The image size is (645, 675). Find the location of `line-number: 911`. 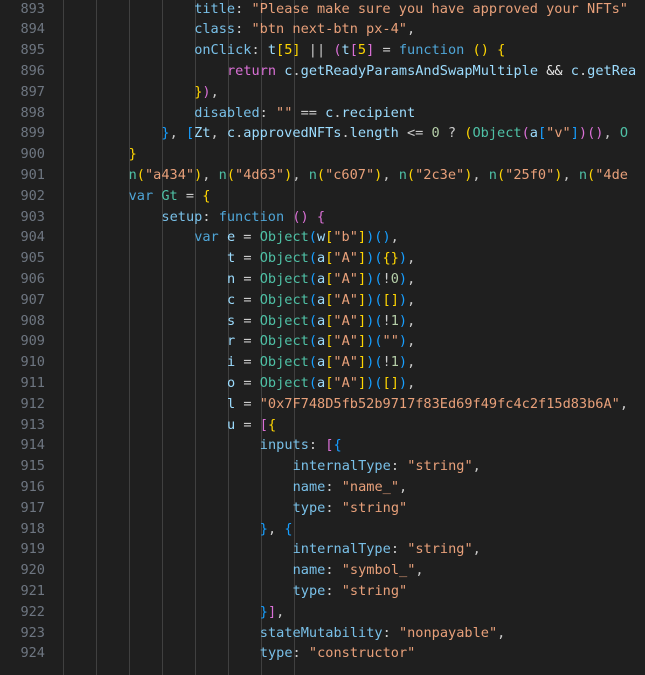

line-number: 911 is located at coordinates (22, 383).